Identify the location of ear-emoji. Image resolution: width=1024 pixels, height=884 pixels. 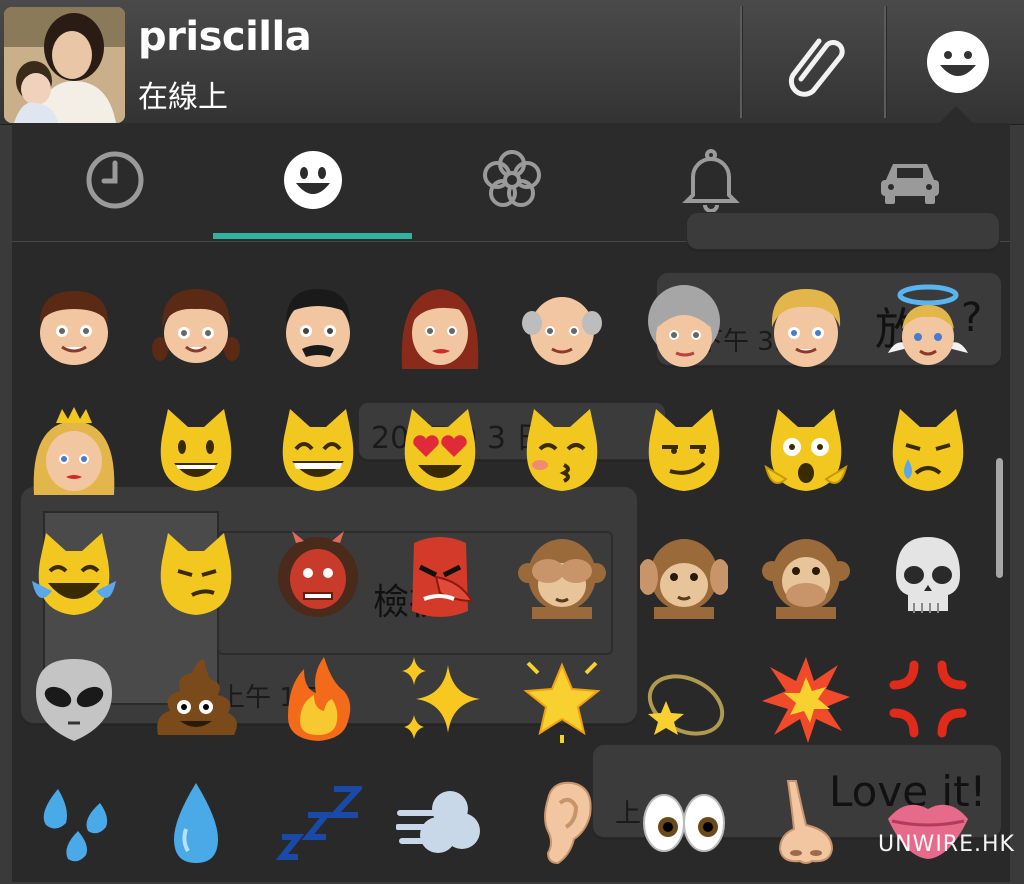
(562, 825).